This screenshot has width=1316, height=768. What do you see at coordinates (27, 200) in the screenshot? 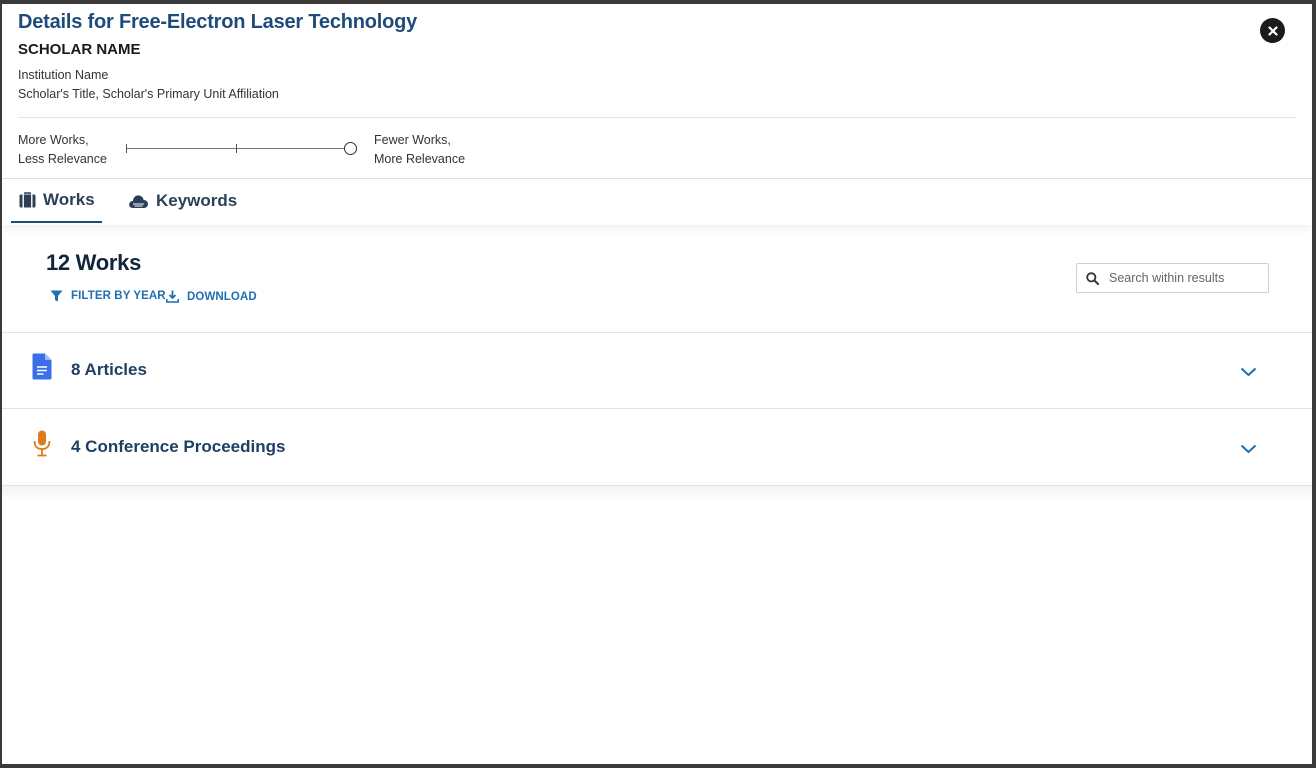
I see `briefcase-icon` at bounding box center [27, 200].